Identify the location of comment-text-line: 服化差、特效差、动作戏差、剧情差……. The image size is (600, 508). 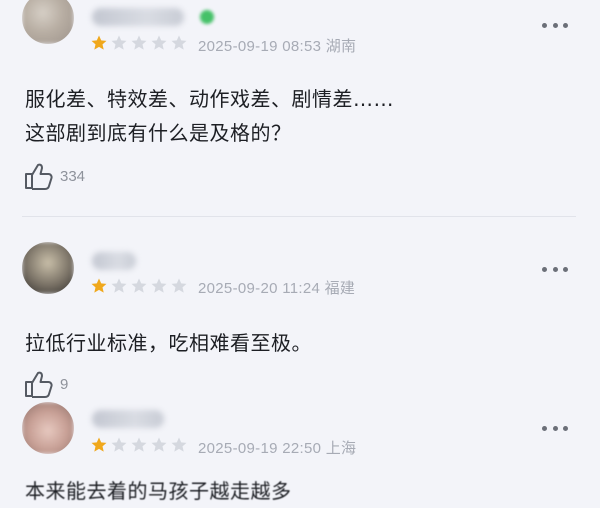
(209, 99).